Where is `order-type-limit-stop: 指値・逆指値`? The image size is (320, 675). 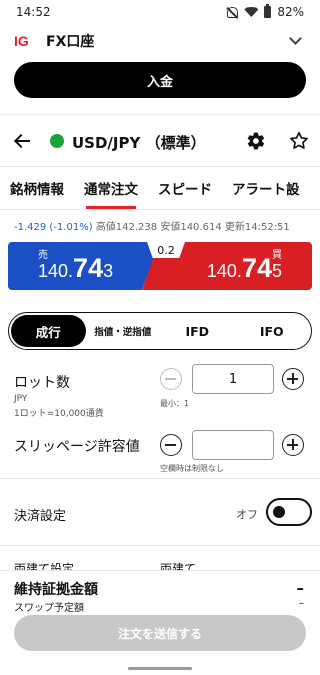
order-type-limit-stop: 指値・逆指値 is located at coordinates (123, 331).